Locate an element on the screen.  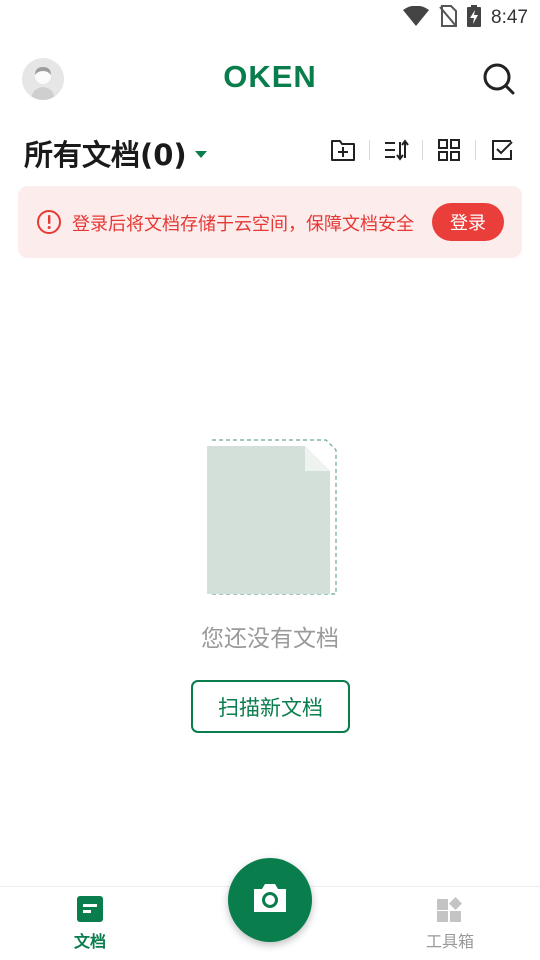
document-icon is located at coordinates (90, 909).